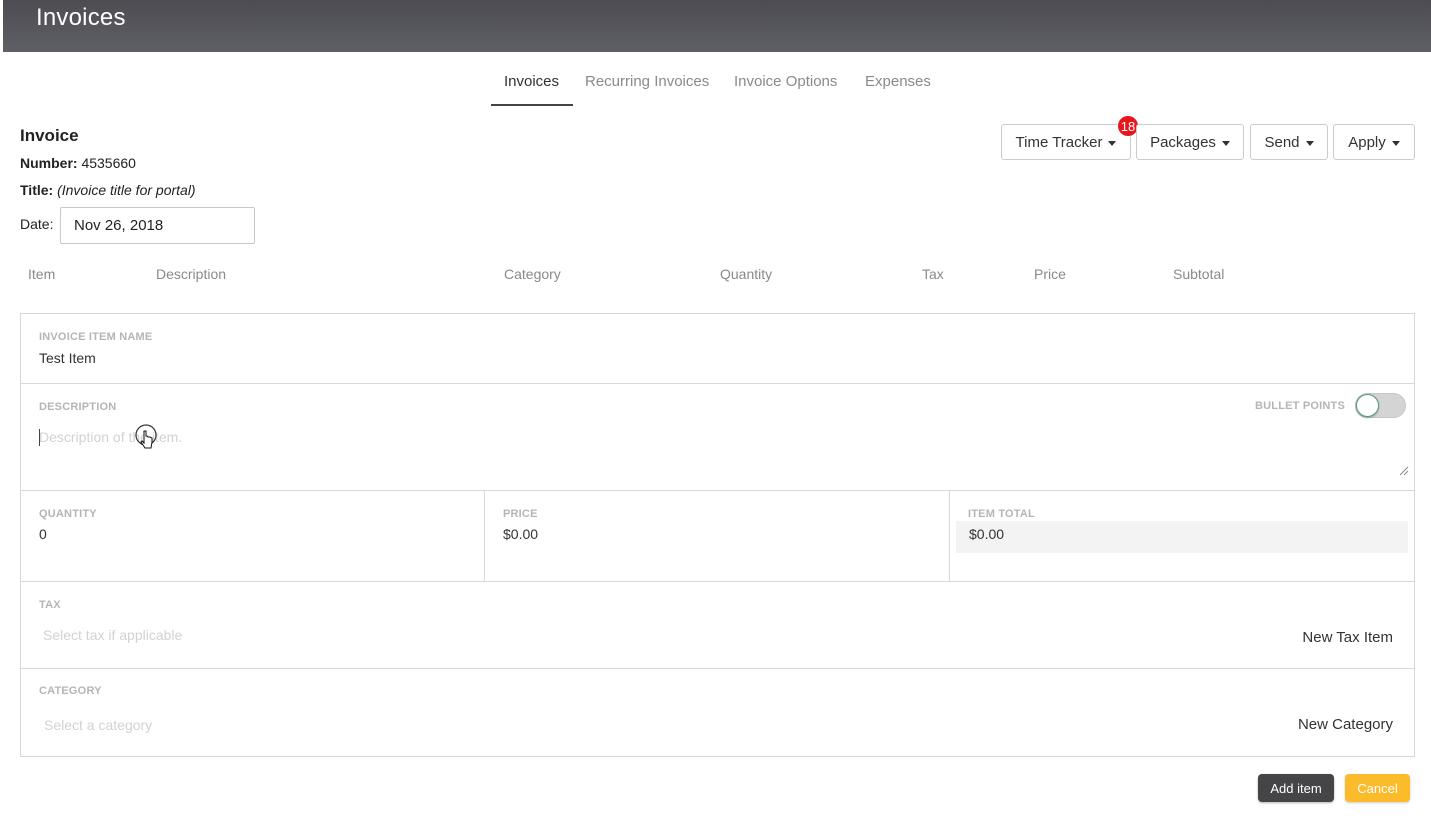  Describe the element at coordinates (746, 274) in the screenshot. I see `column-header-quantity: Quantity` at that location.